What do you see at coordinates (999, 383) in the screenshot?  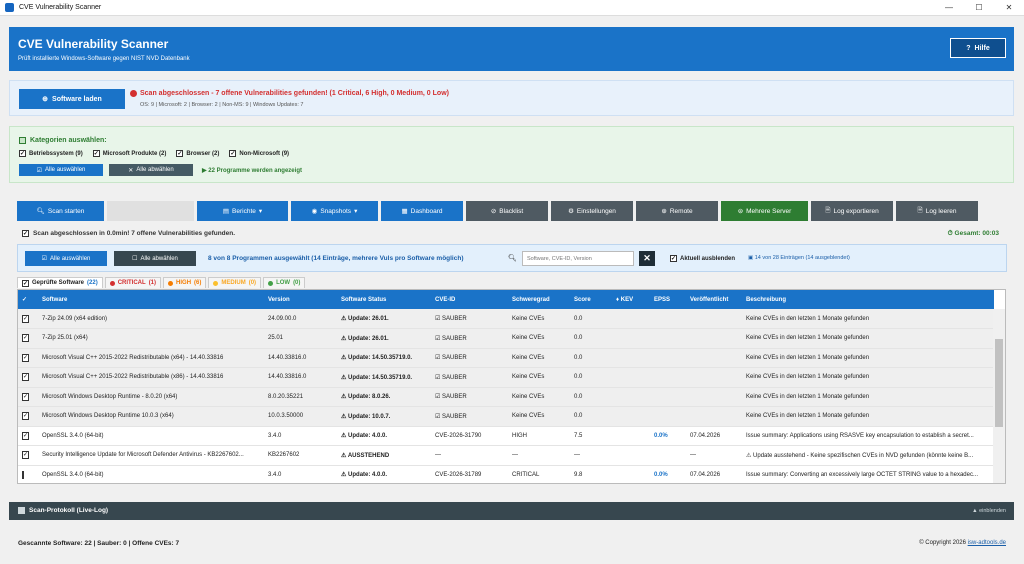 I see `scrollbar-thumb` at bounding box center [999, 383].